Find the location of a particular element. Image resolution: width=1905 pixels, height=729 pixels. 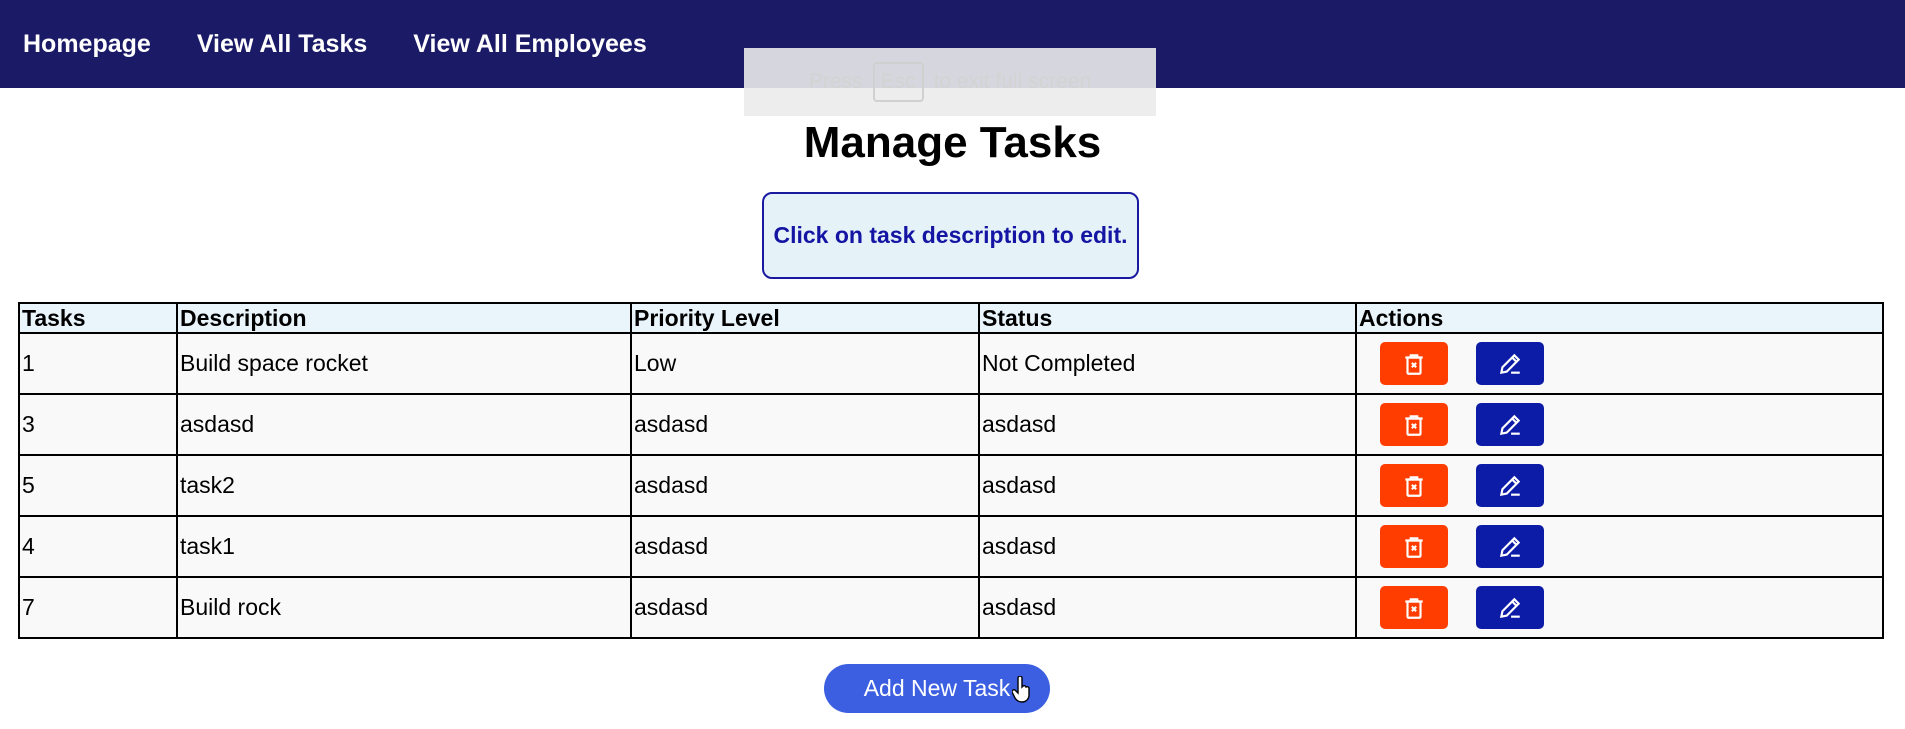

table-row: 4 task1 asdasd asdasd is located at coordinates (951, 546).